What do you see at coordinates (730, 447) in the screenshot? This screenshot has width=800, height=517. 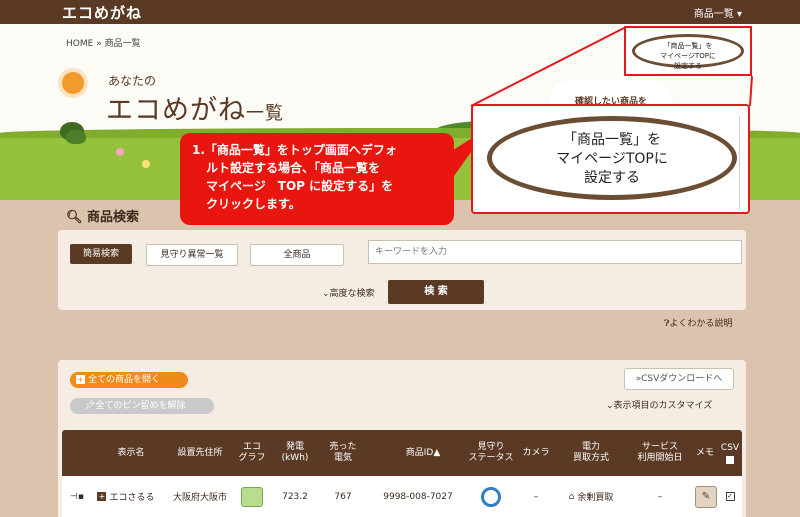 I see `col-header-text: CSV` at bounding box center [730, 447].